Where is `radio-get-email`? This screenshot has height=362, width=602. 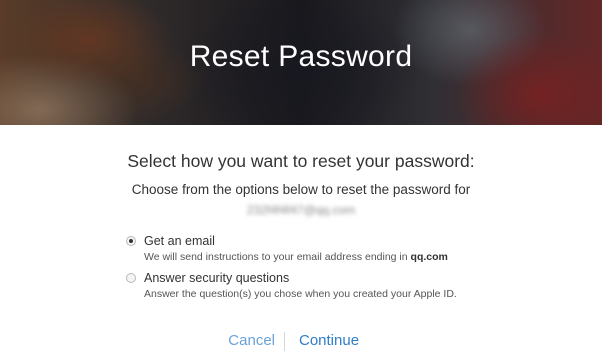
radio-get-email is located at coordinates (131, 241).